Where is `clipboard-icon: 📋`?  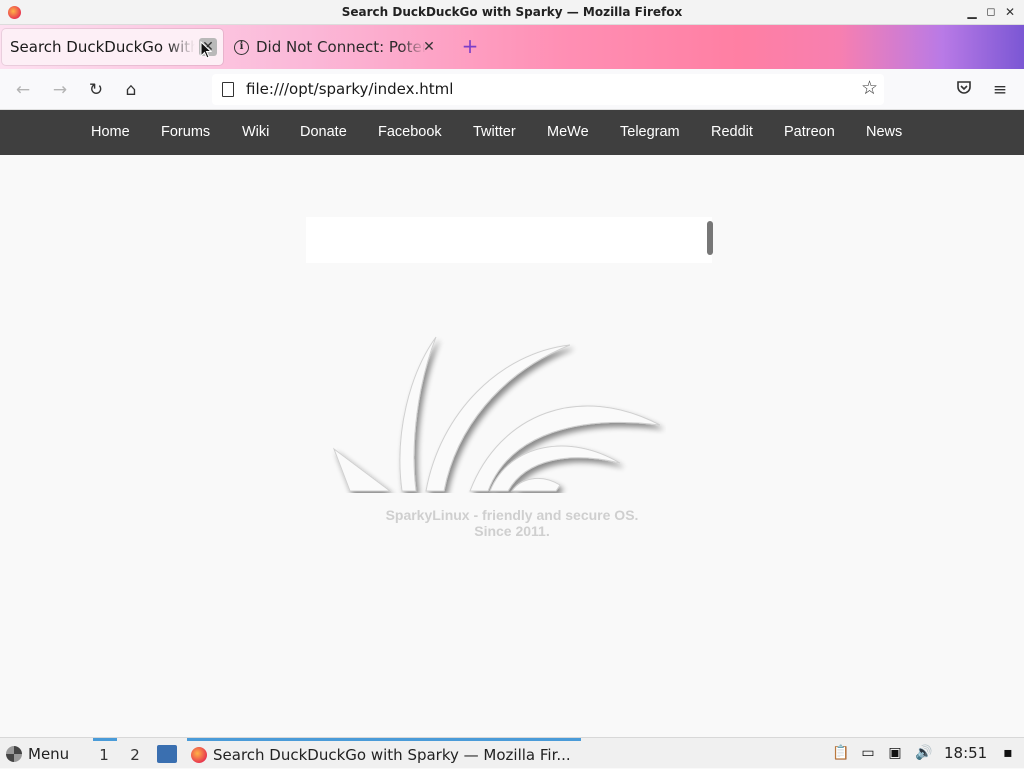
clipboard-icon: 📋 is located at coordinates (841, 753).